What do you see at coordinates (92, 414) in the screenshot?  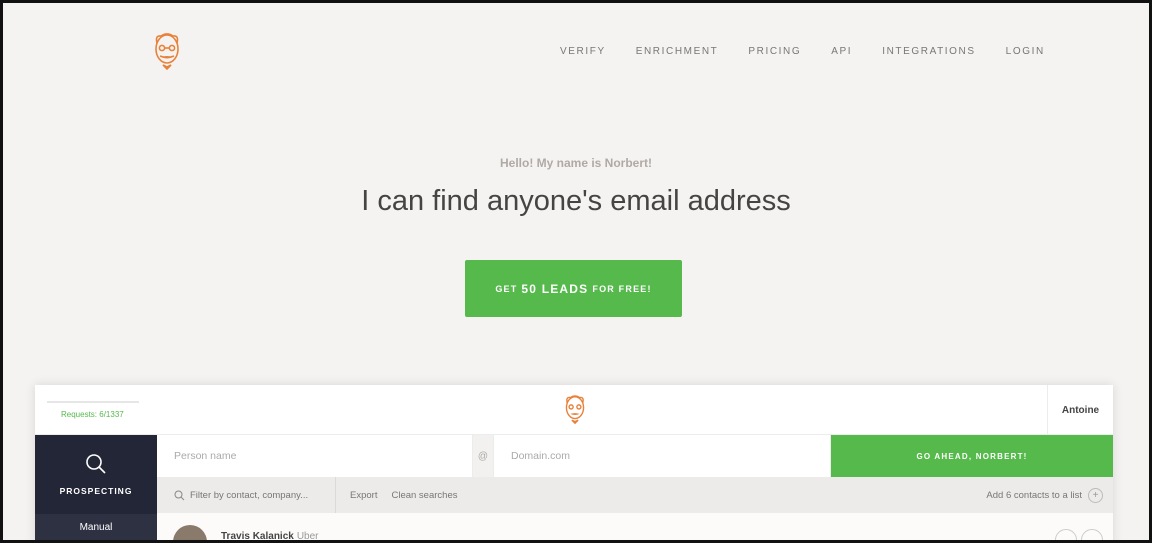 I see `requests-count: Requests: 6/1337` at bounding box center [92, 414].